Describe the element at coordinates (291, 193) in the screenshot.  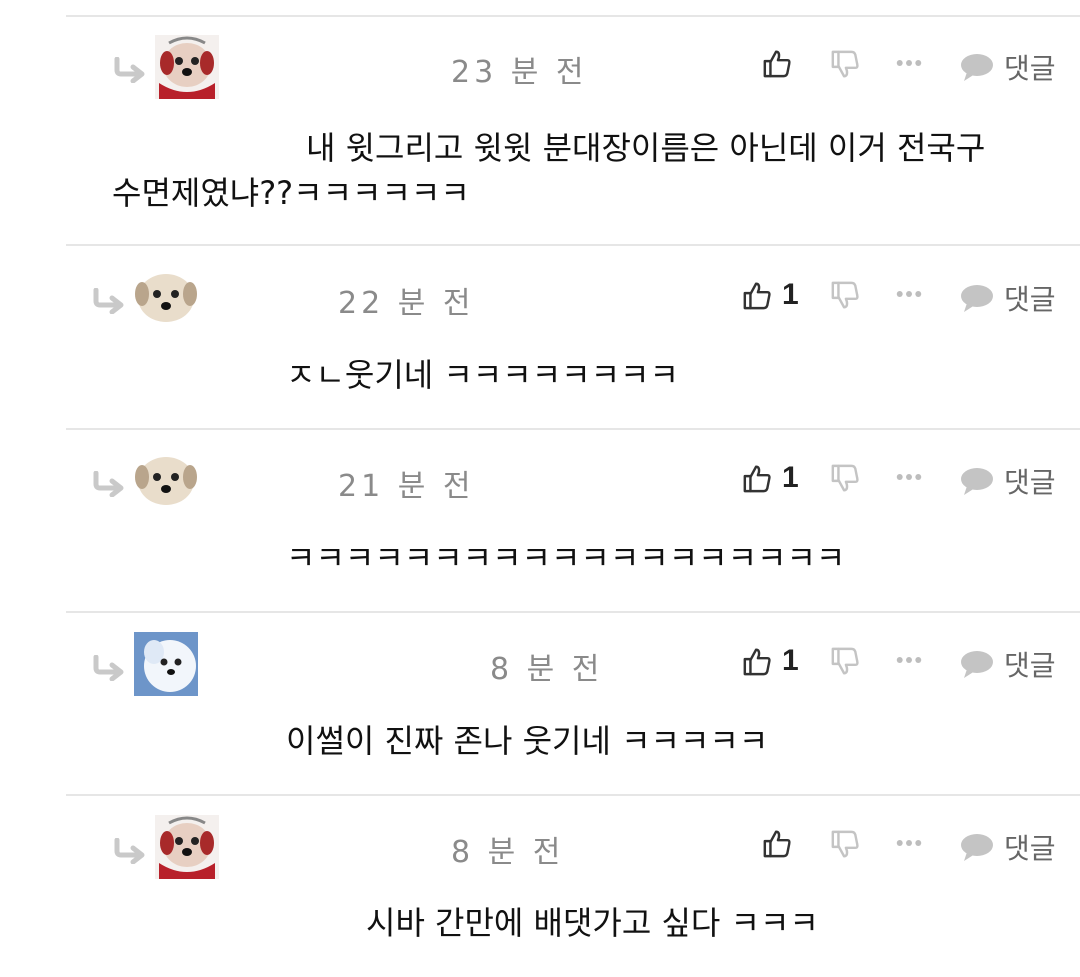
I see `comment-text-line: 수면제였냐??ㅋㅋㅋㅋㅋㅋ` at that location.